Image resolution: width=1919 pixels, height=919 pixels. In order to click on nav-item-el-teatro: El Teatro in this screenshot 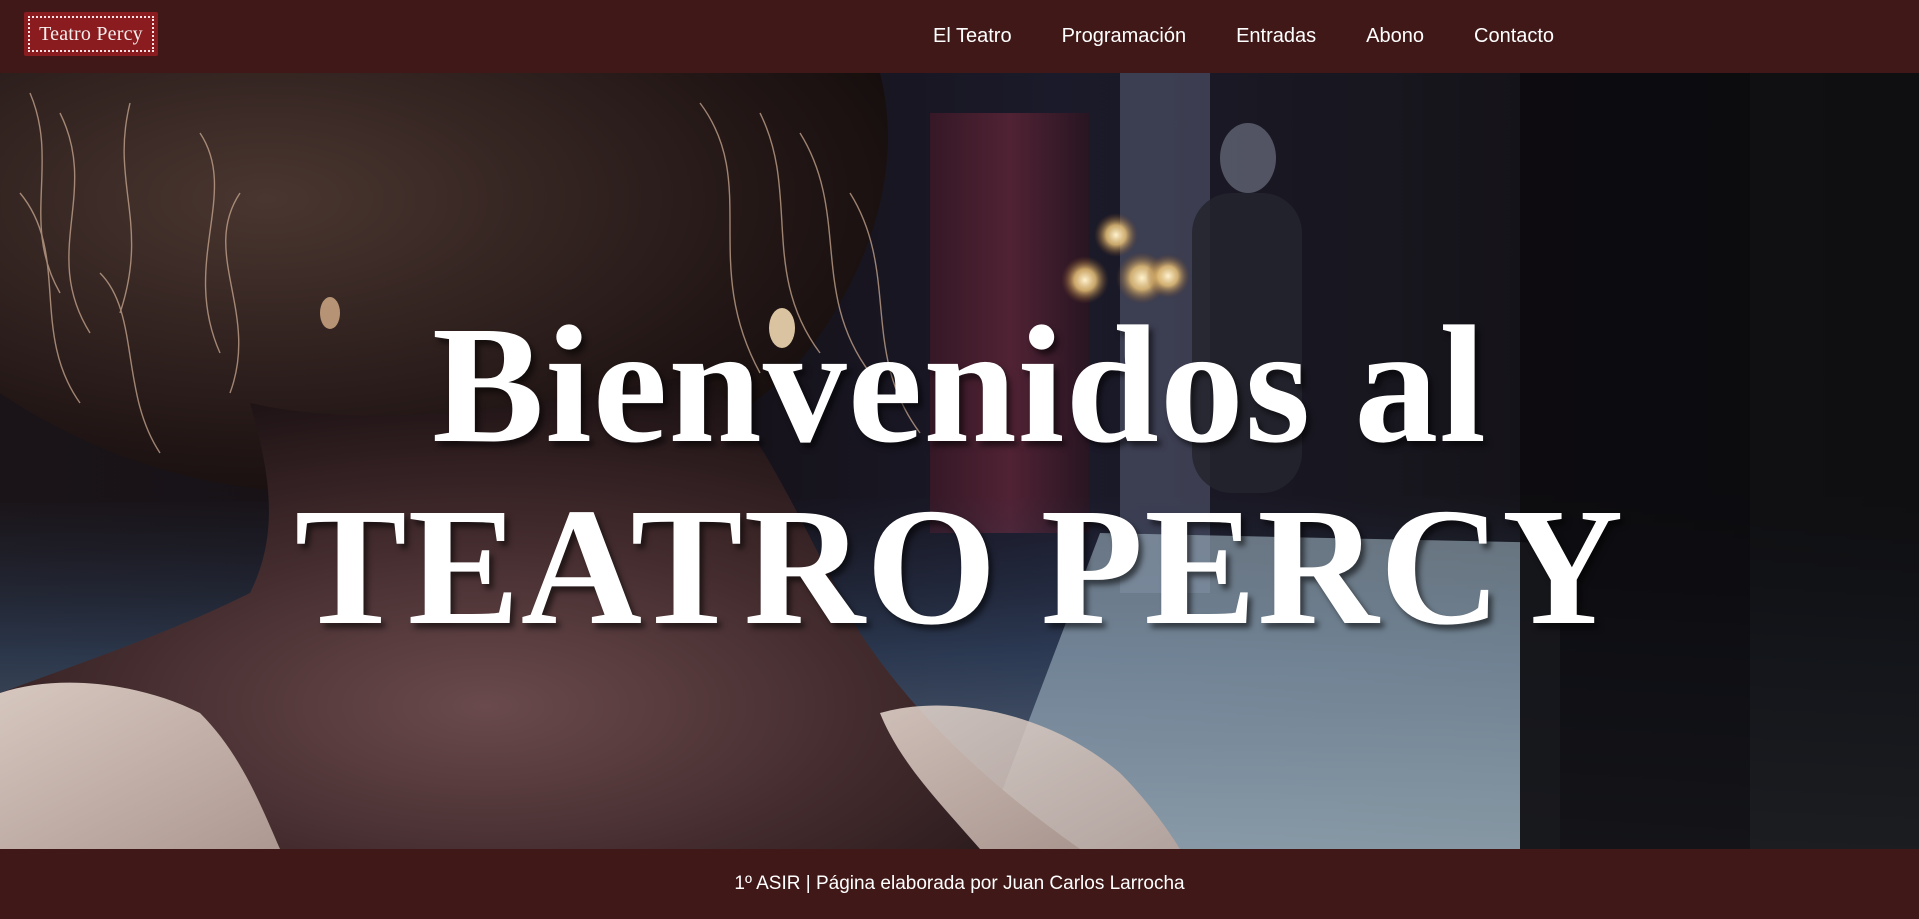, I will do `click(972, 36)`.